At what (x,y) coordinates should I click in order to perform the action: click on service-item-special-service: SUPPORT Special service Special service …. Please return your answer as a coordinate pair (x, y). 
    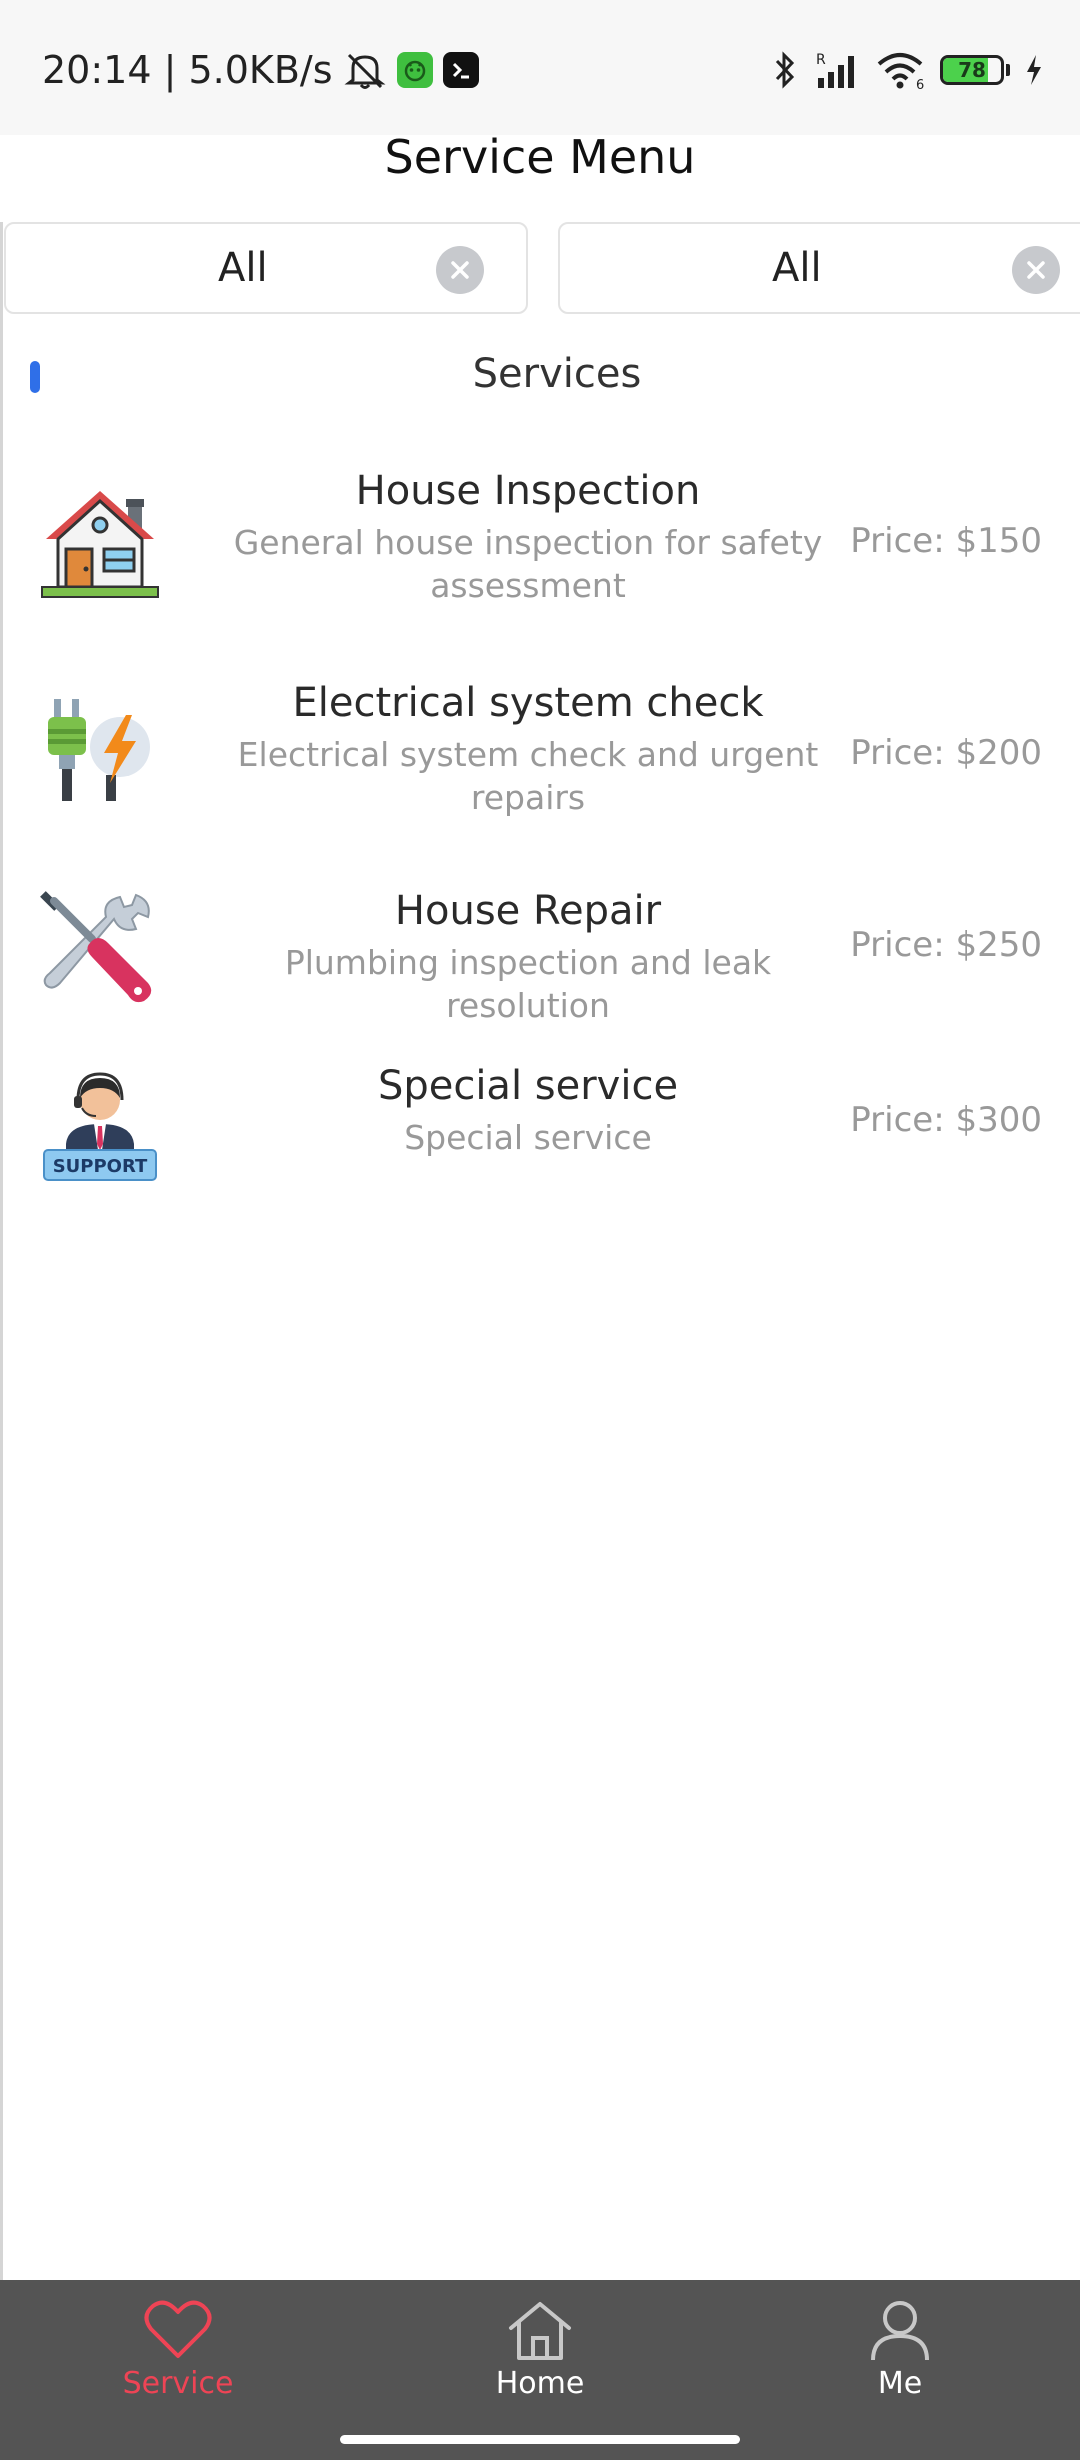
    Looking at the image, I should click on (540, 1120).